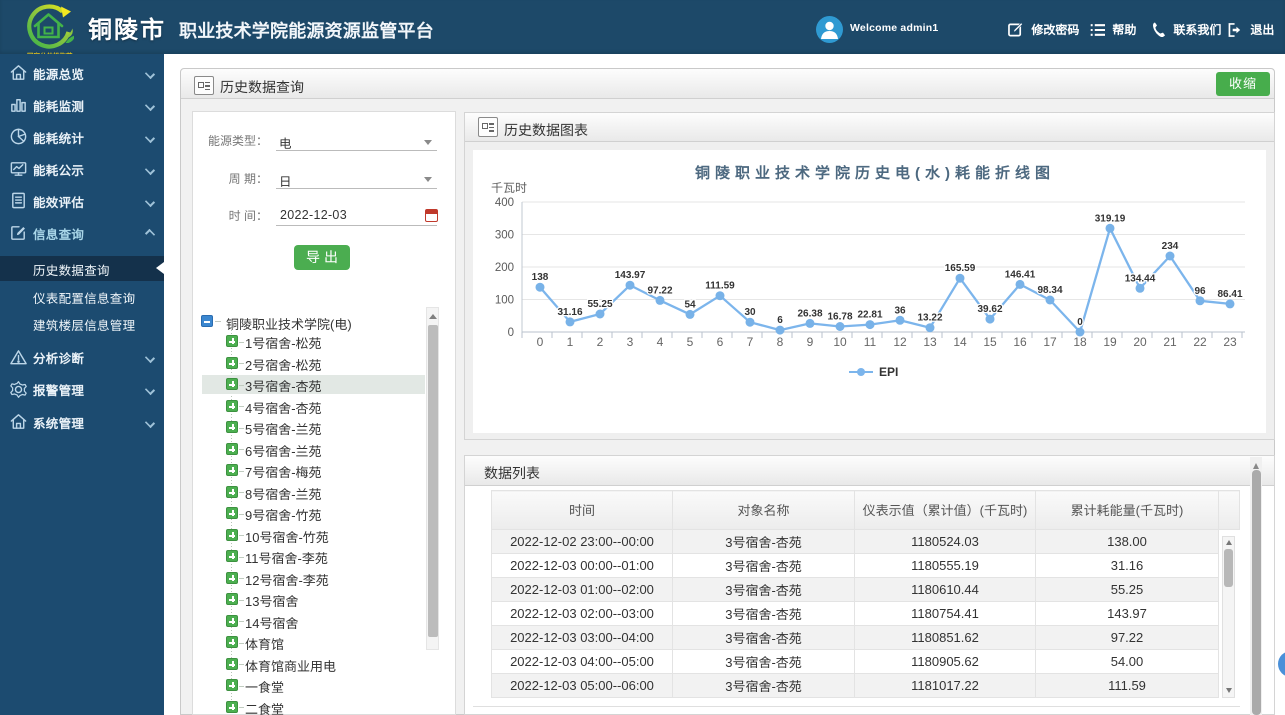  I want to click on svg-text: 21, so click(1170, 342).